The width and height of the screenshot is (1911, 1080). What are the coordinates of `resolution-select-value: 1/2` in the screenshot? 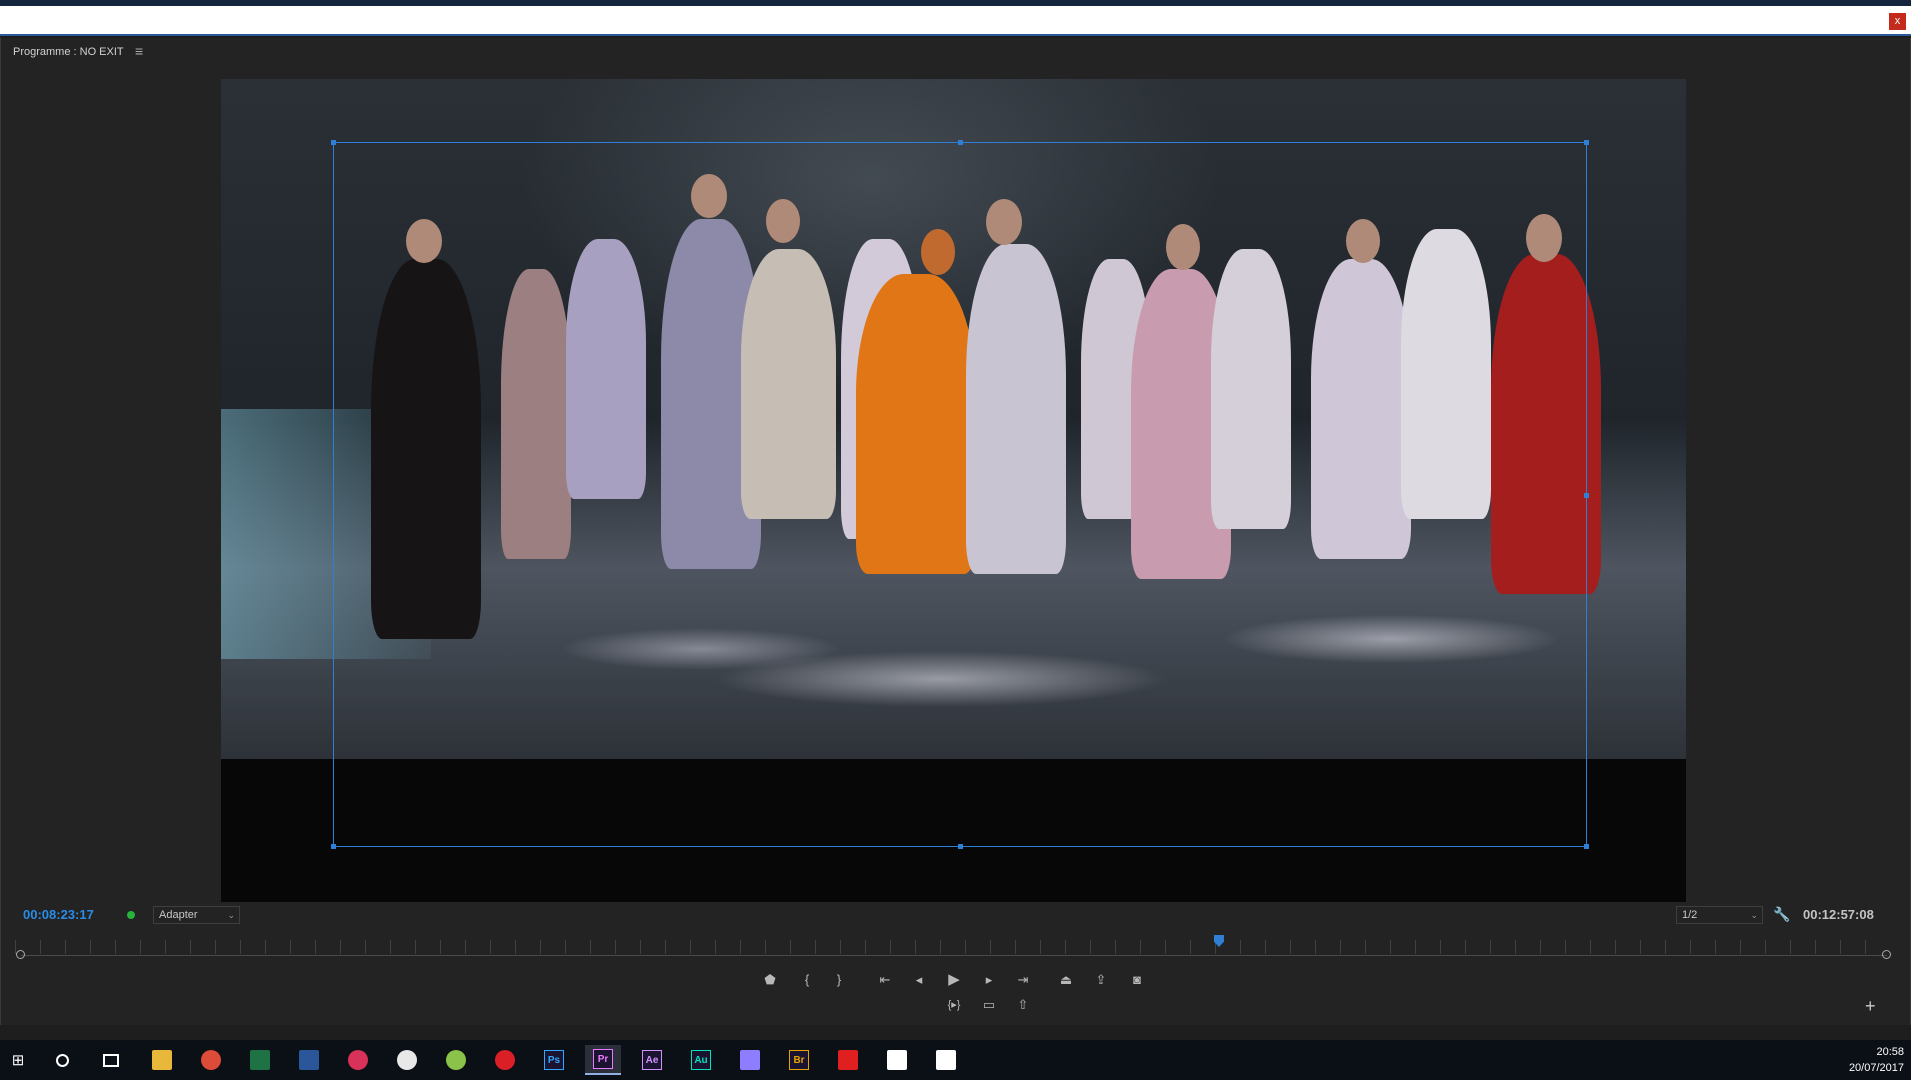 It's located at (1690, 915).